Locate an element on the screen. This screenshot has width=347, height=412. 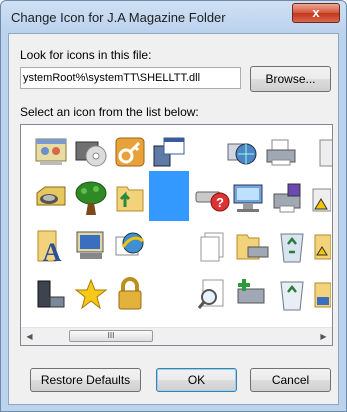
drive-help-icon: ? is located at coordinates (212, 198).